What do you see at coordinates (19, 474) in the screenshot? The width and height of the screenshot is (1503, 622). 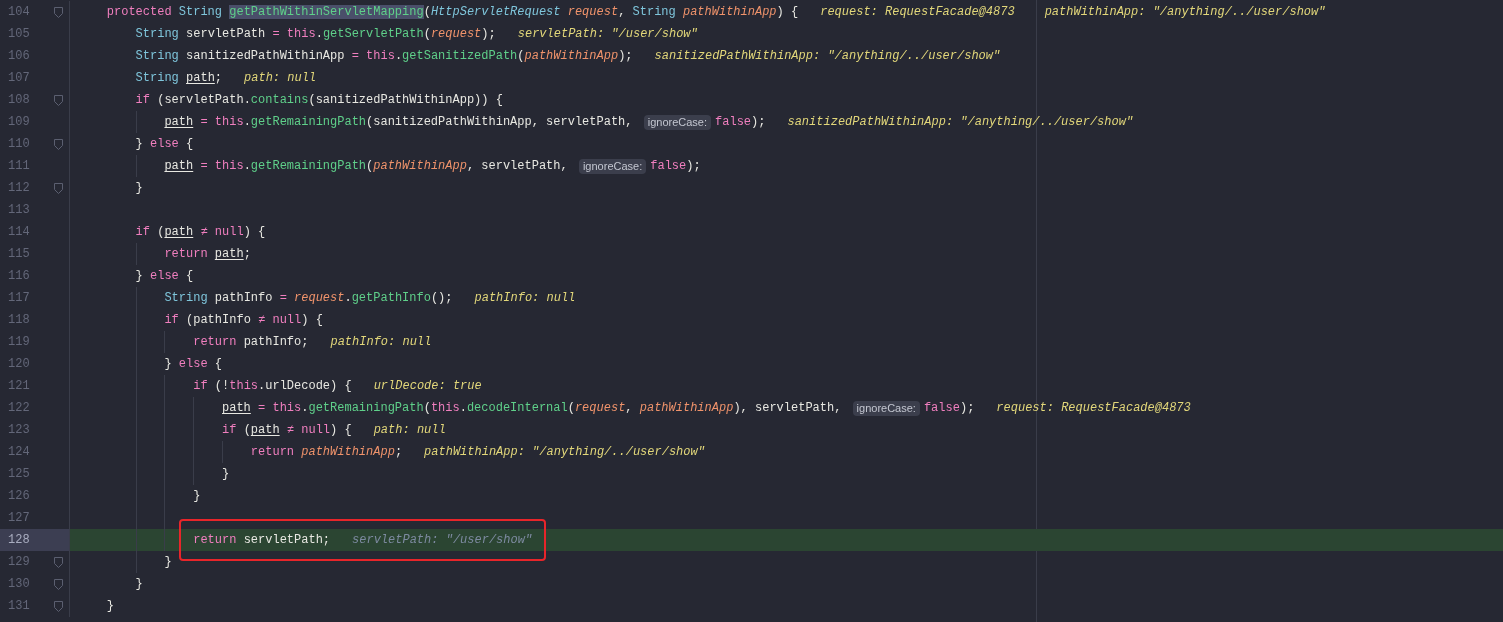 I see `line-number: 125` at bounding box center [19, 474].